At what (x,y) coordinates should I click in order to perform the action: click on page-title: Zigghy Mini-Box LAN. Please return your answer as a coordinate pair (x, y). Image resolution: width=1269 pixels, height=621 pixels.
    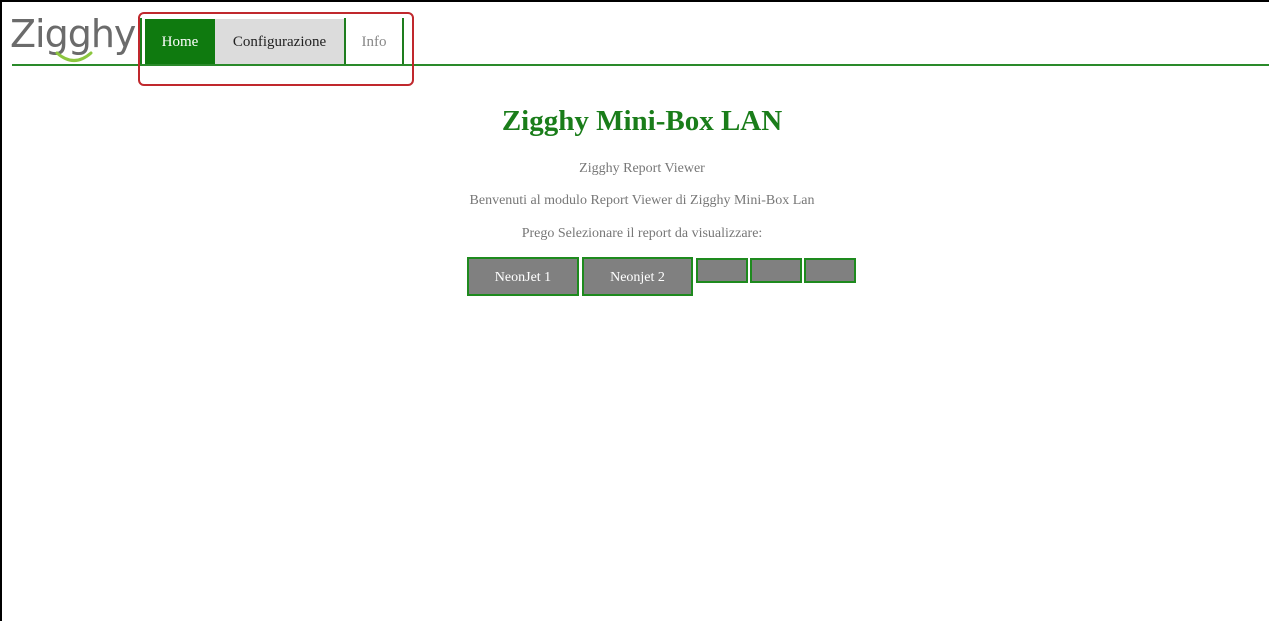
    Looking at the image, I should click on (642, 121).